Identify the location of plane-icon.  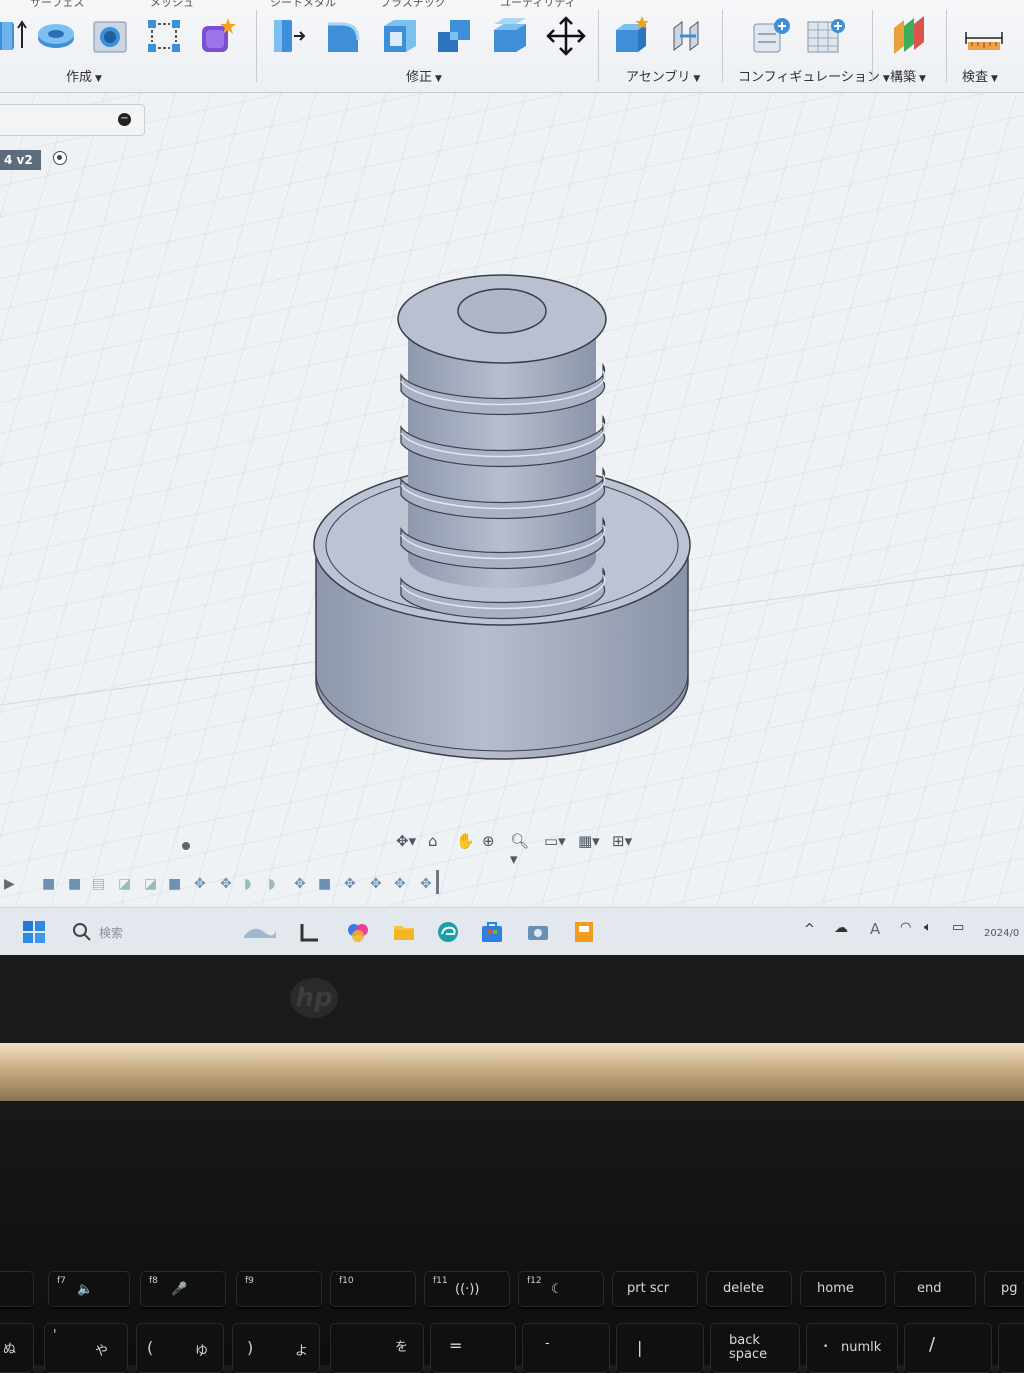
(910, 36).